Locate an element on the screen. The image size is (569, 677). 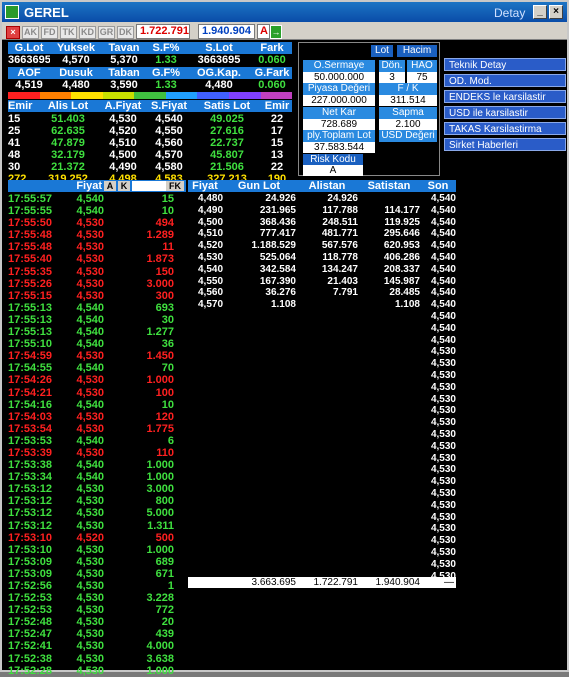
depth-row: 4,500 368.436 248.511 119.925 is located at coordinates (322, 223).